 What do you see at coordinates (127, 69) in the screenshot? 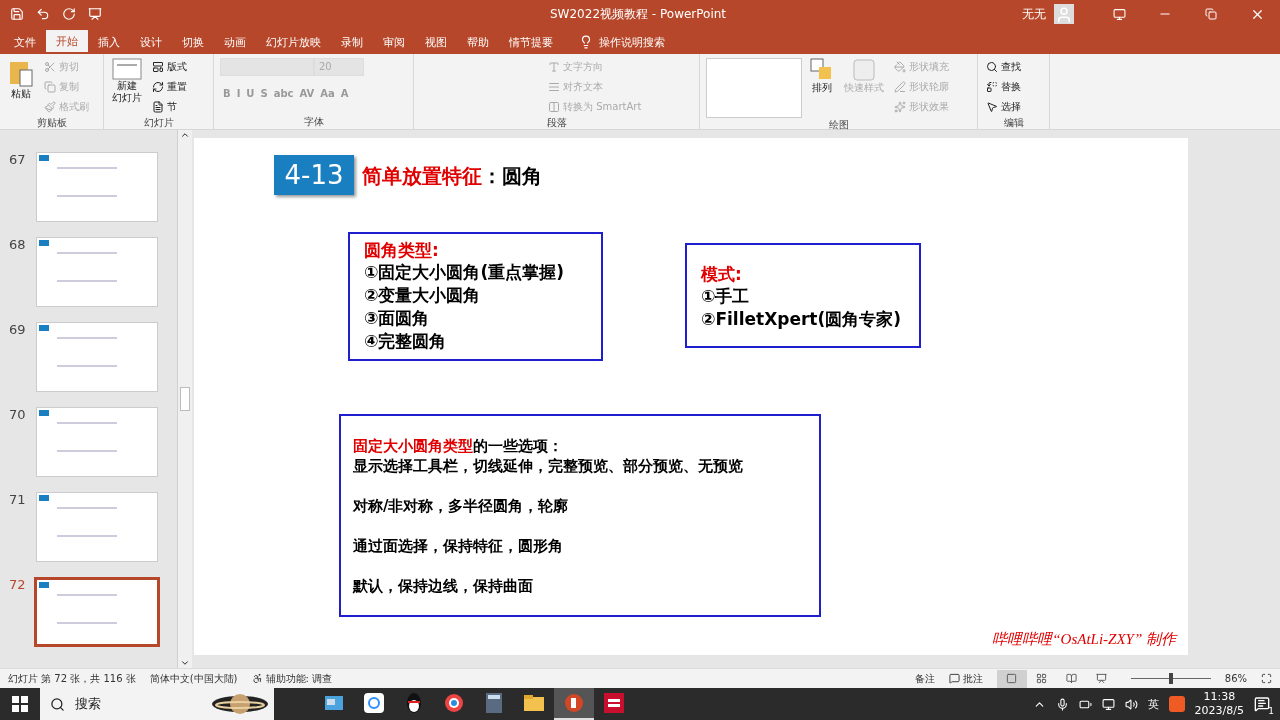
I see `slide-icon` at bounding box center [127, 69].